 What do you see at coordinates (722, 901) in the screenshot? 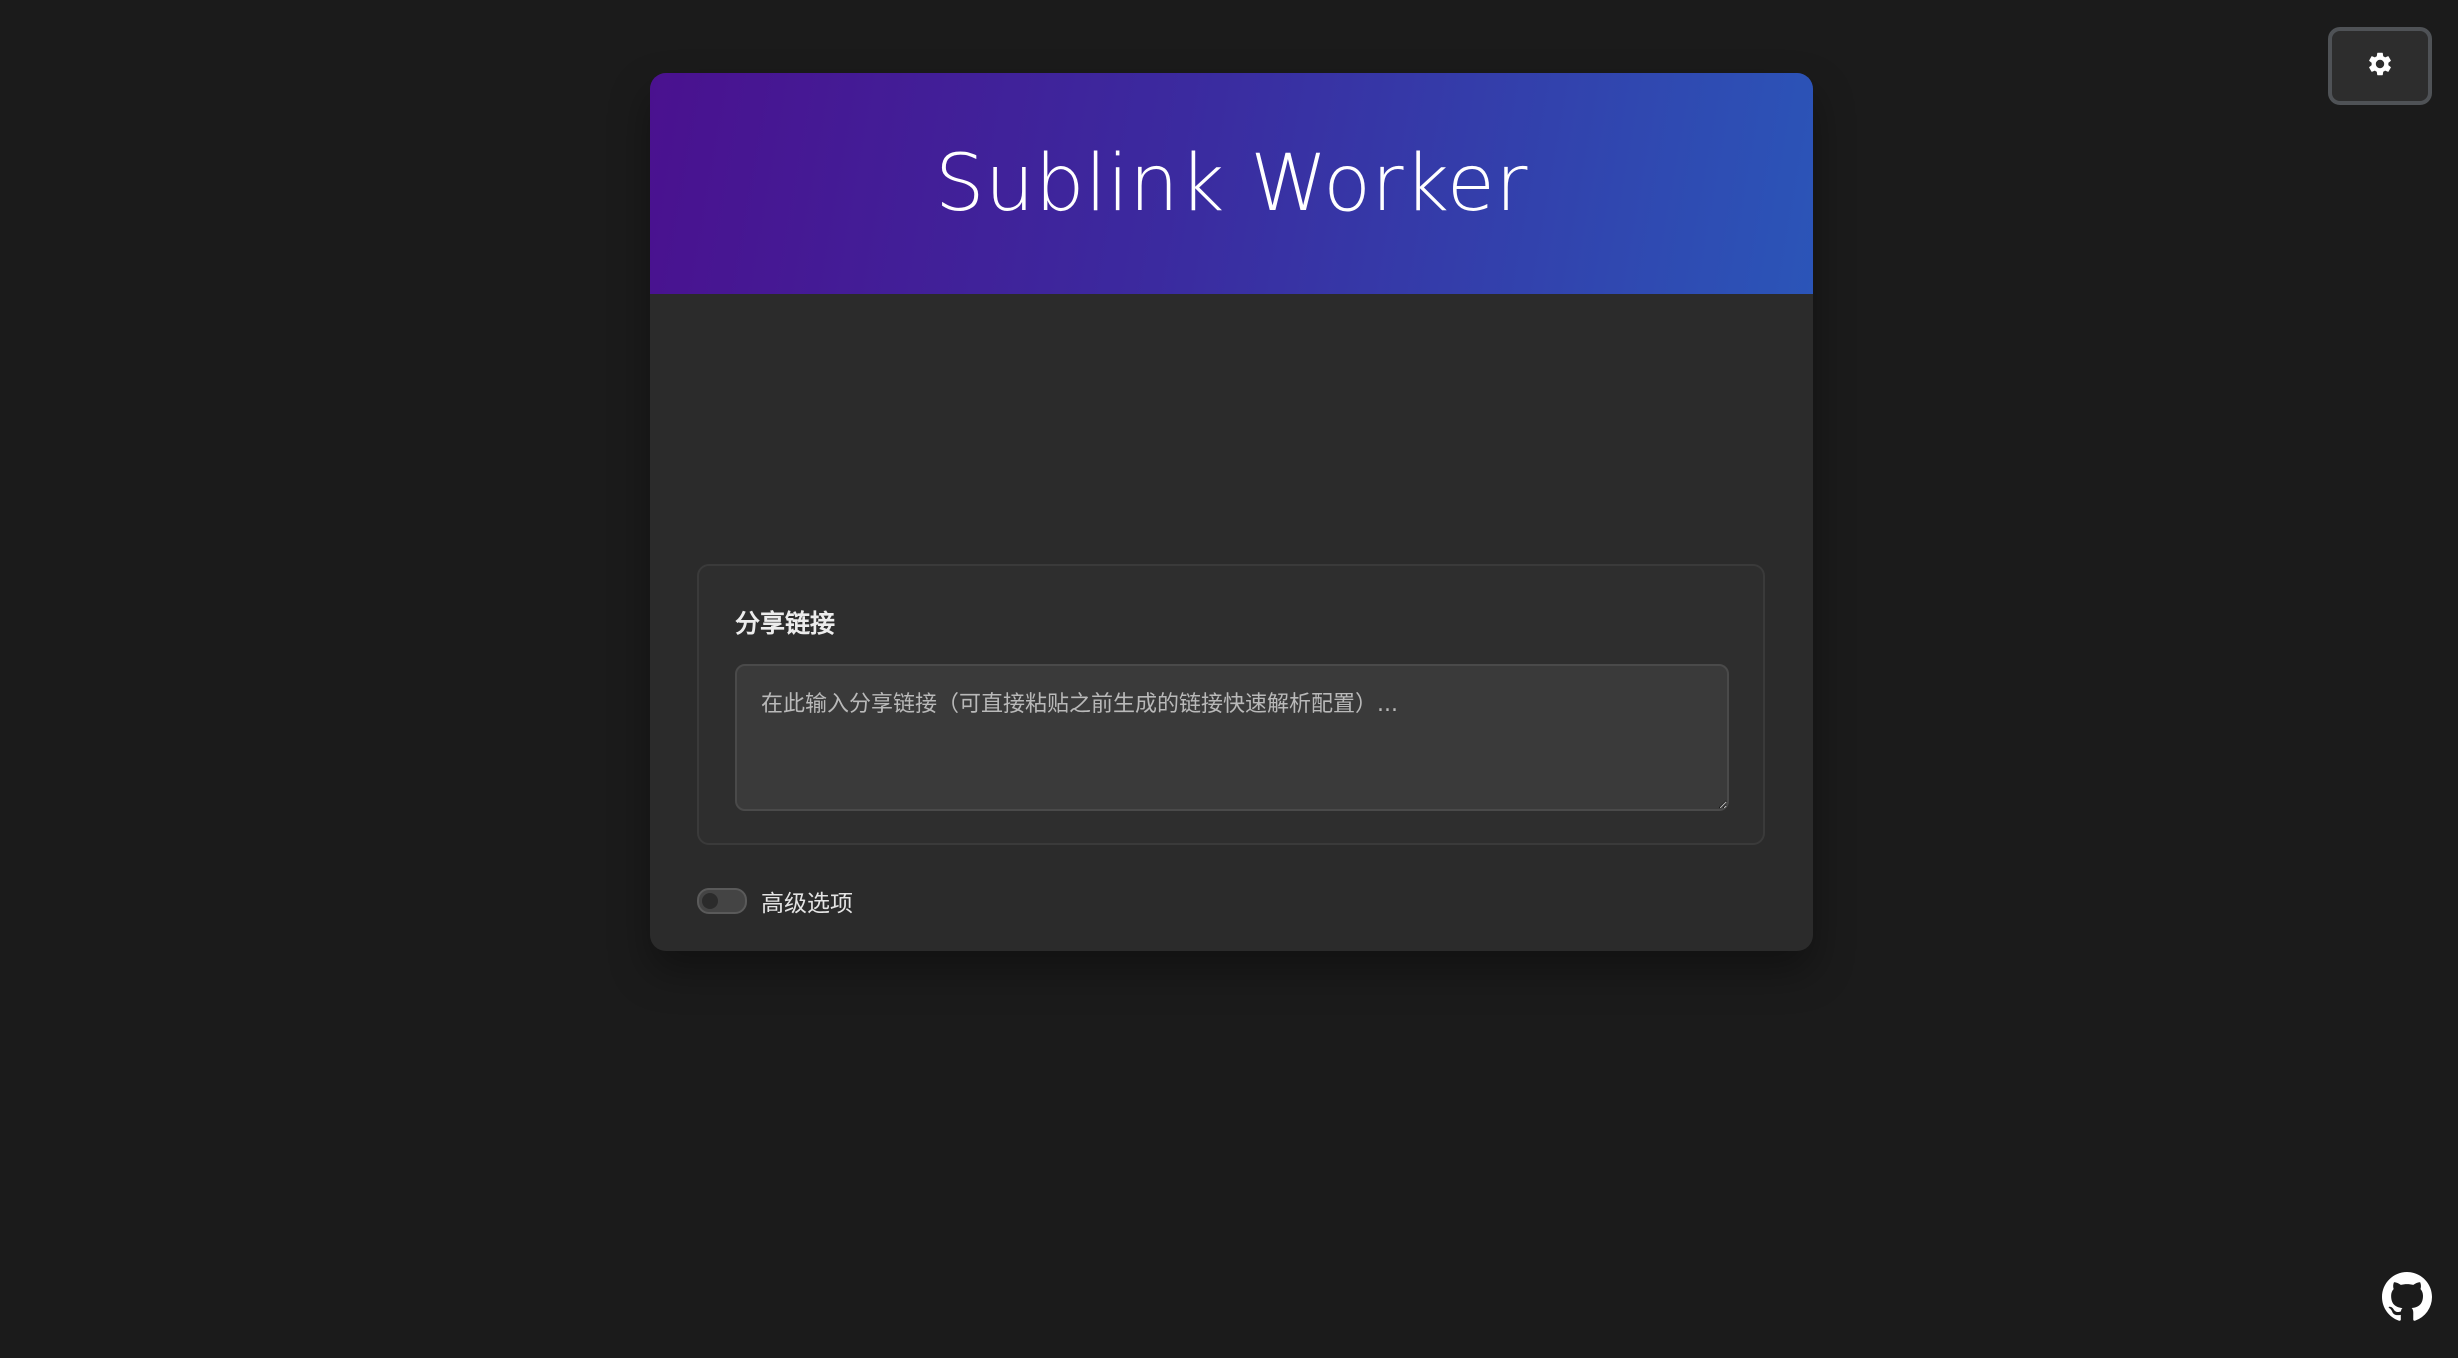
I see `advanced-options-toggle` at bounding box center [722, 901].